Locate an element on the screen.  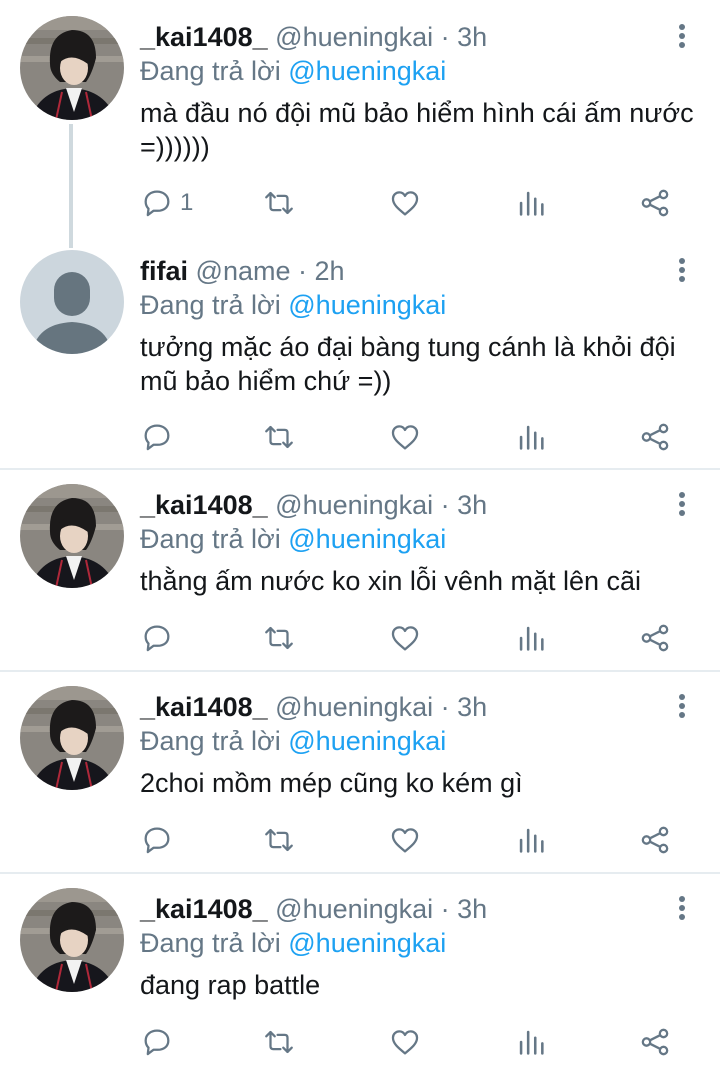
tweet-header: fifai @name · 2h is located at coordinates (242, 271).